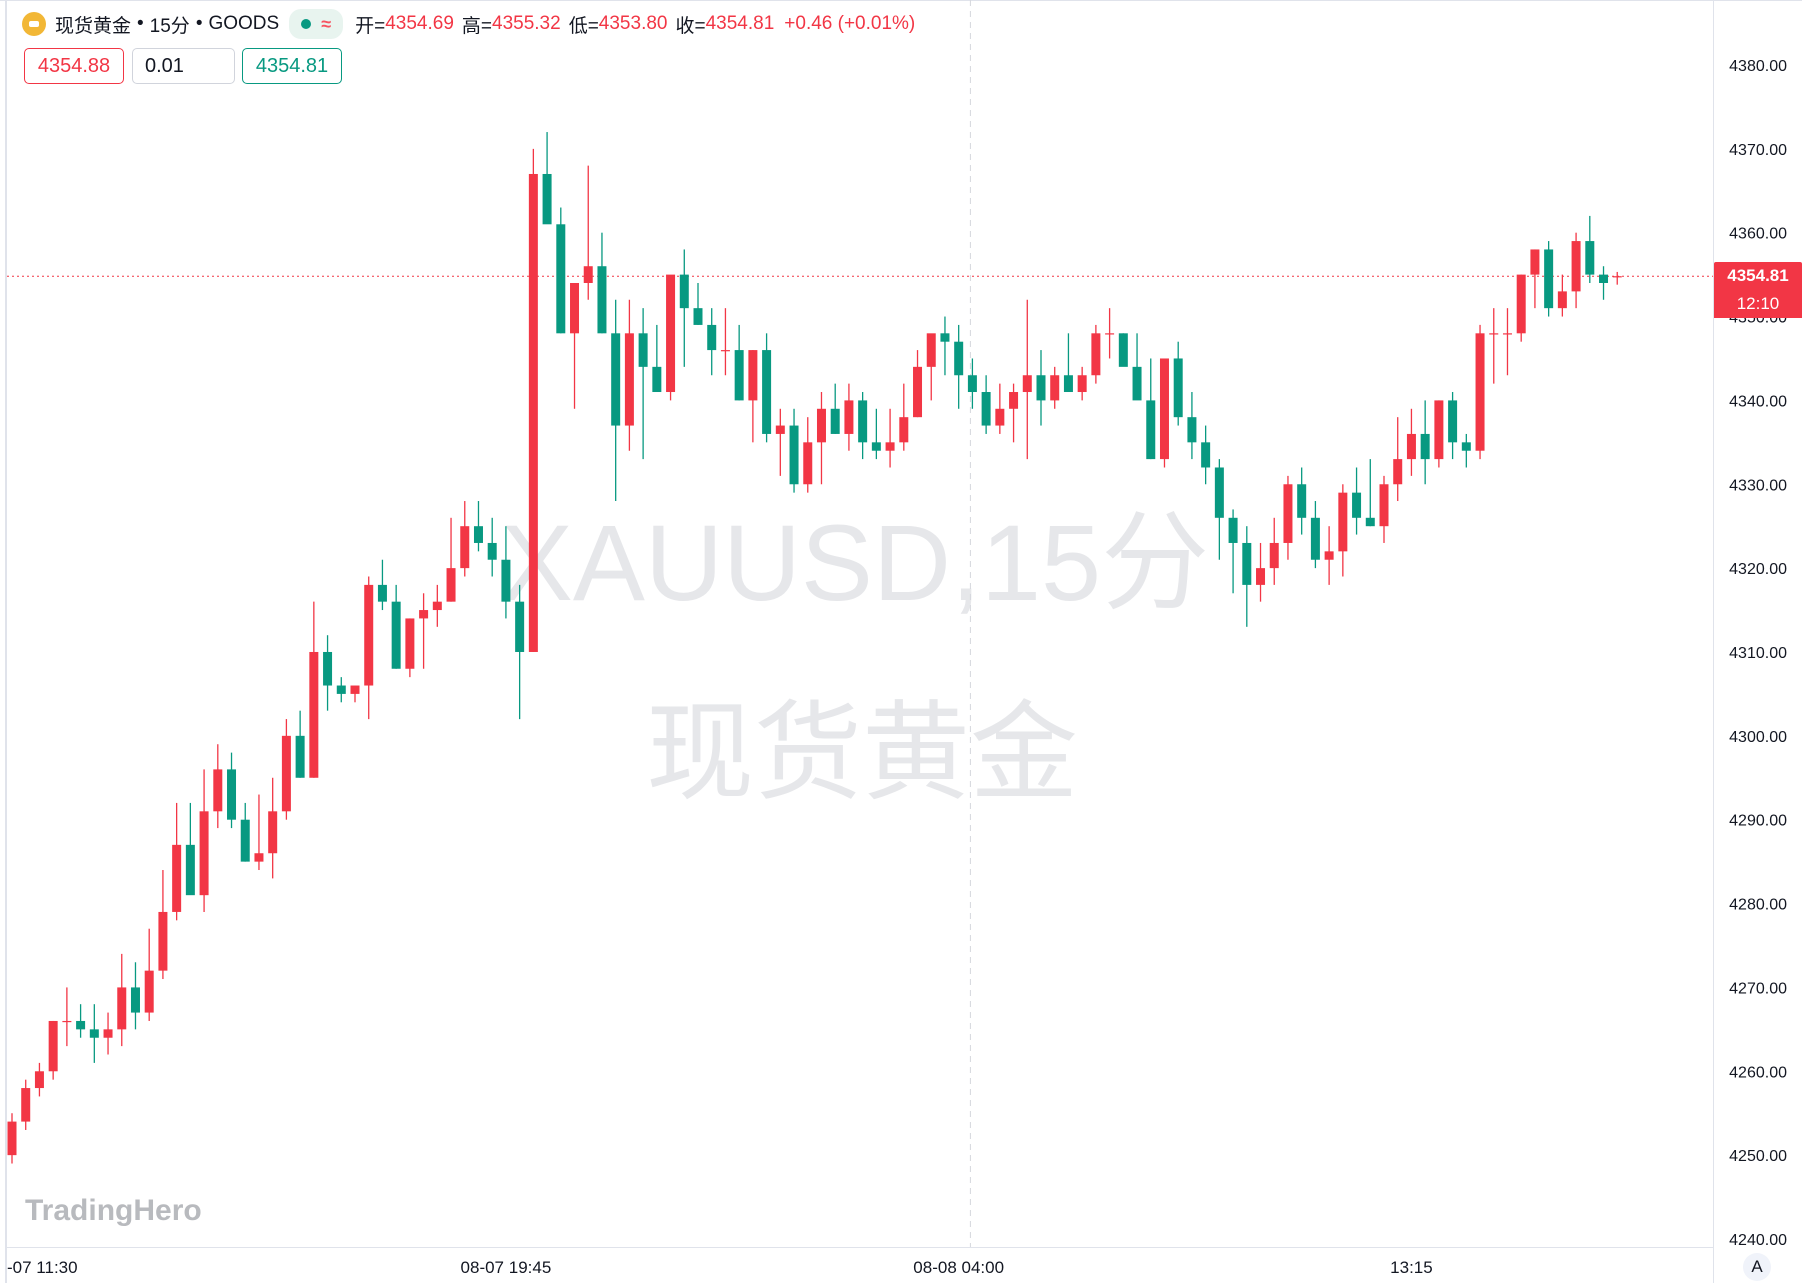  Describe the element at coordinates (74, 66) in the screenshot. I see `sell-button: 4354.88` at that location.